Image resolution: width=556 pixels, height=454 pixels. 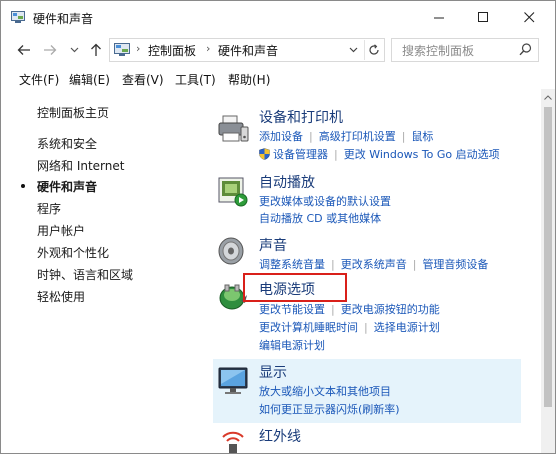 I want to click on link-monitor-flicker: 如何更正显示器闪烁(刷新率), so click(x=329, y=409).